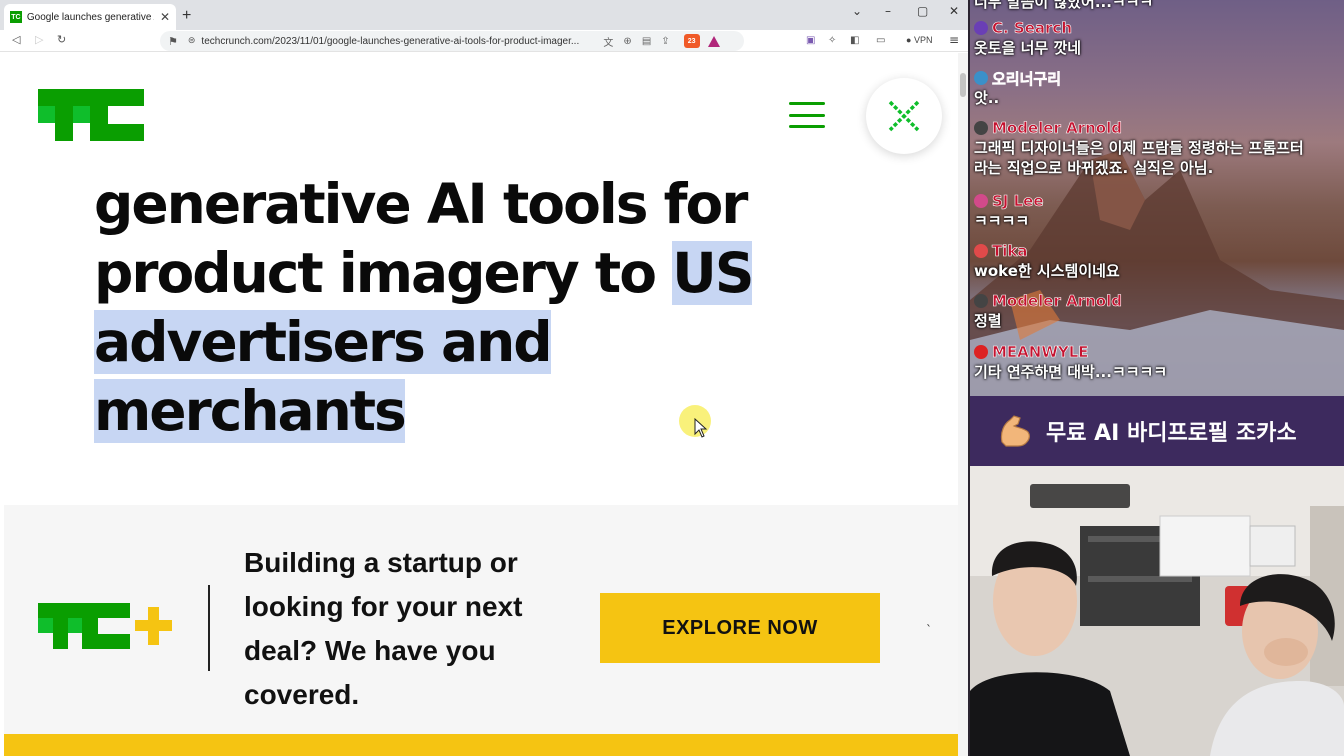 The width and height of the screenshot is (1344, 756). Describe the element at coordinates (105, 626) in the screenshot. I see `tc-plus-logo` at that location.